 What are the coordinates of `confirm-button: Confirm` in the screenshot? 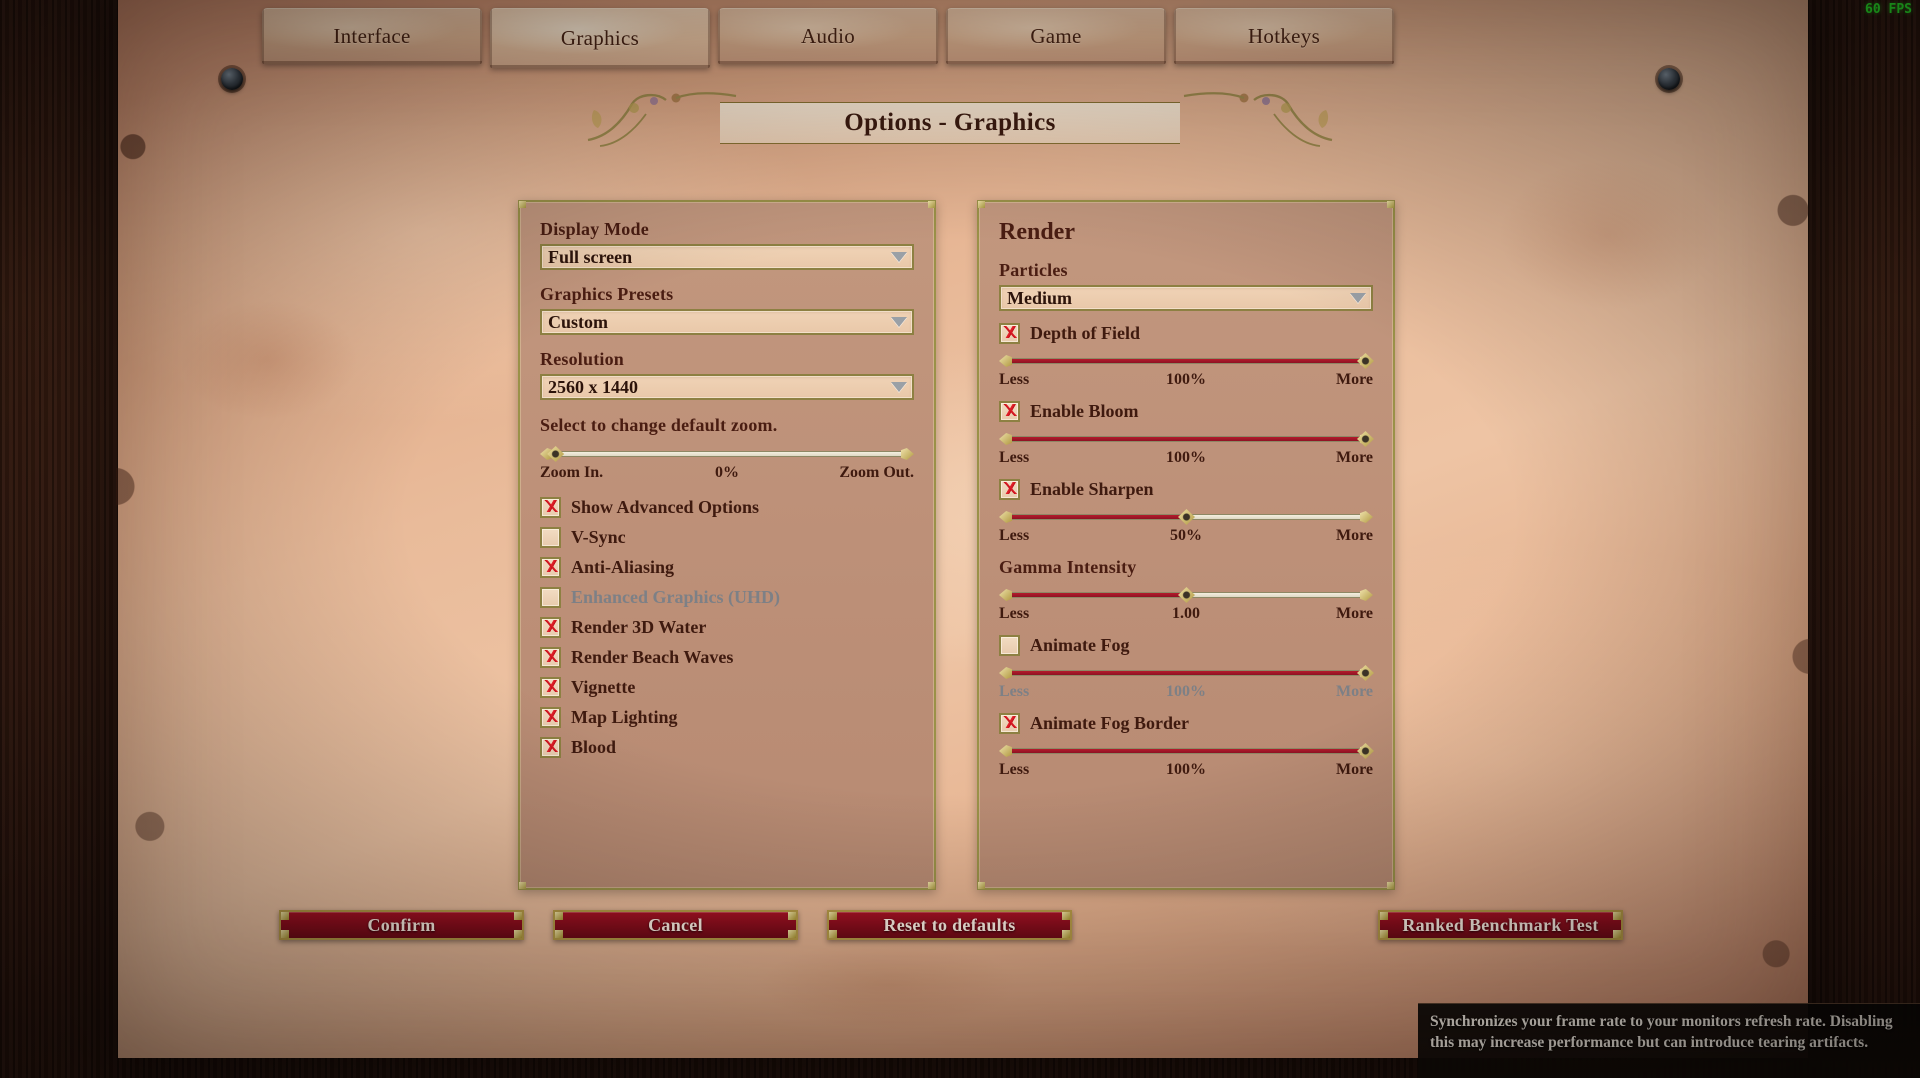 It's located at (401, 925).